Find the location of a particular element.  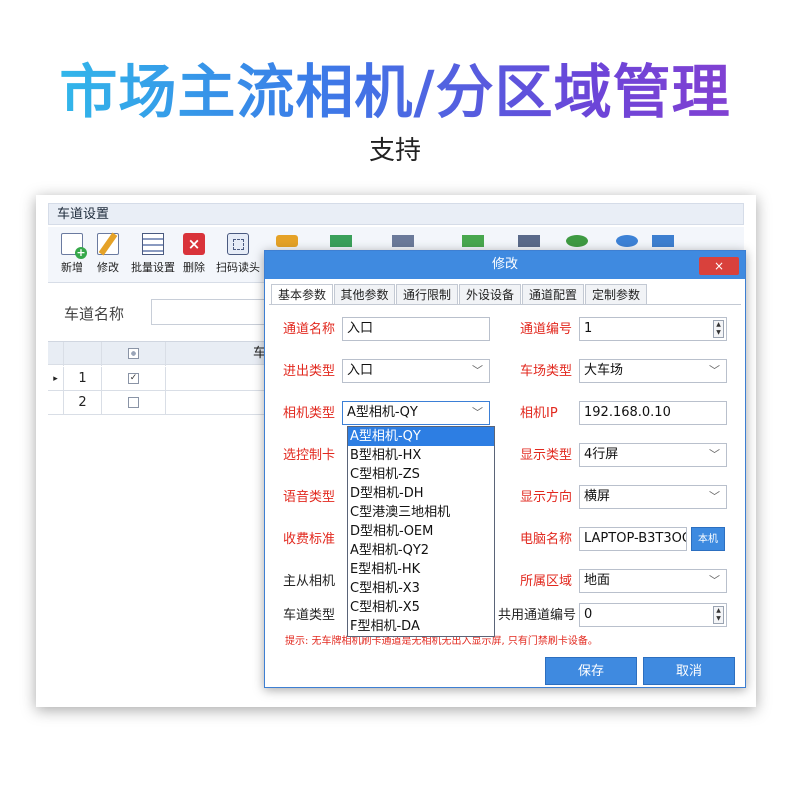

local-machine-button: 本机 is located at coordinates (708, 539).